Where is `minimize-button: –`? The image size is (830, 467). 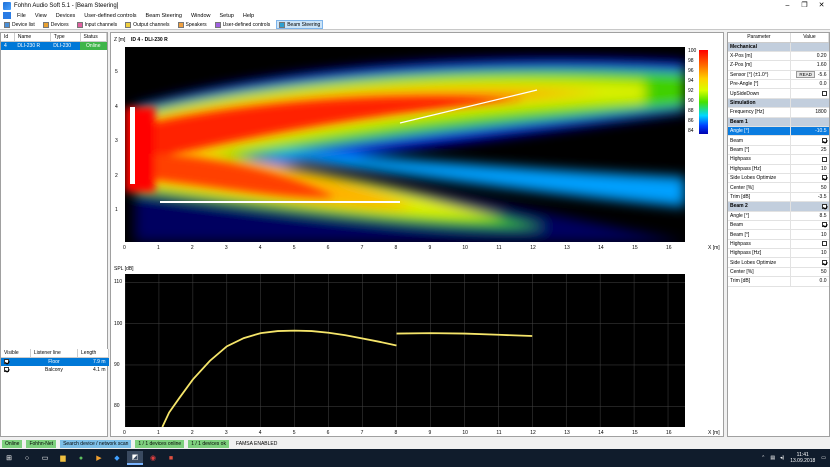
minimize-button: – is located at coordinates (787, 5).